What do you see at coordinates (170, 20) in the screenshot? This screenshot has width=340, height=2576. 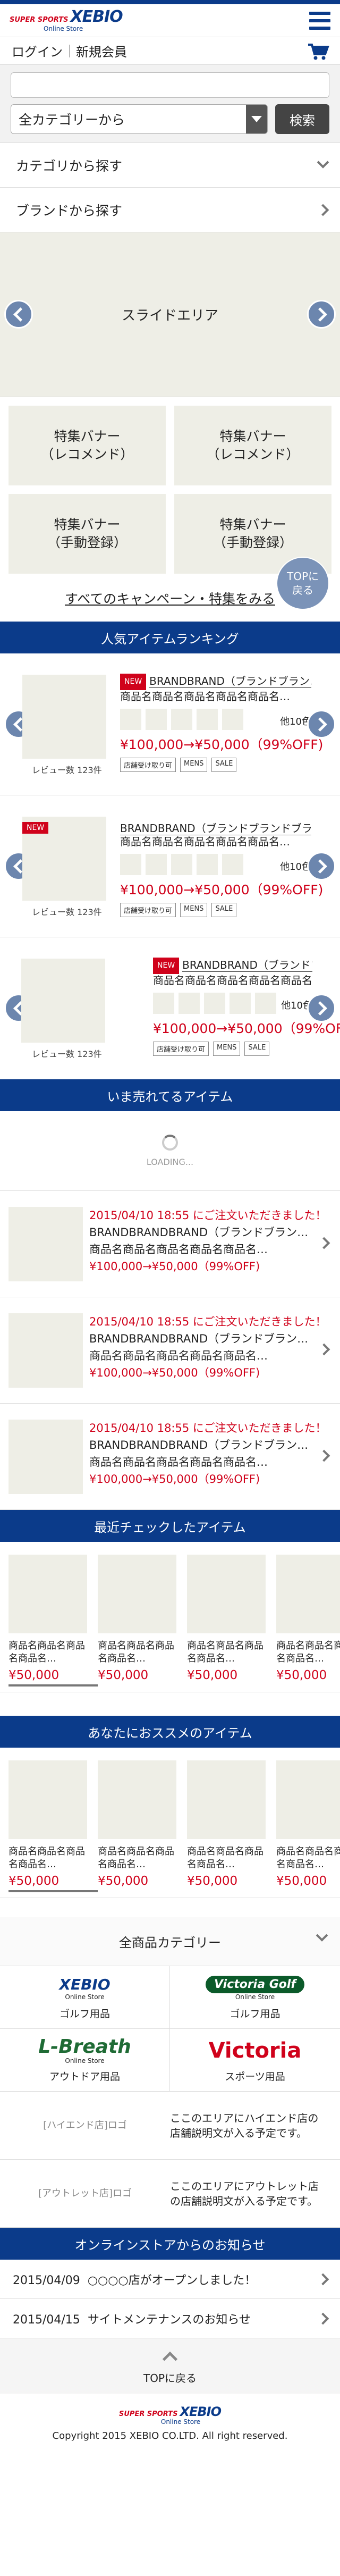 I see `site-header: SUPER SPORTS XEBIO Online Store` at bounding box center [170, 20].